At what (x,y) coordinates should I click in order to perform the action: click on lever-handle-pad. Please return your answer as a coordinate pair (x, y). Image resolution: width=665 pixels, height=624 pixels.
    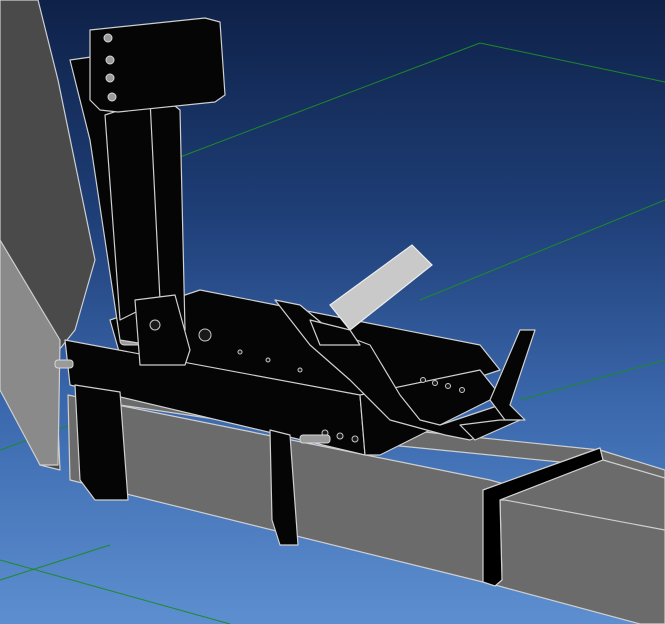
    Looking at the image, I should click on (381, 287).